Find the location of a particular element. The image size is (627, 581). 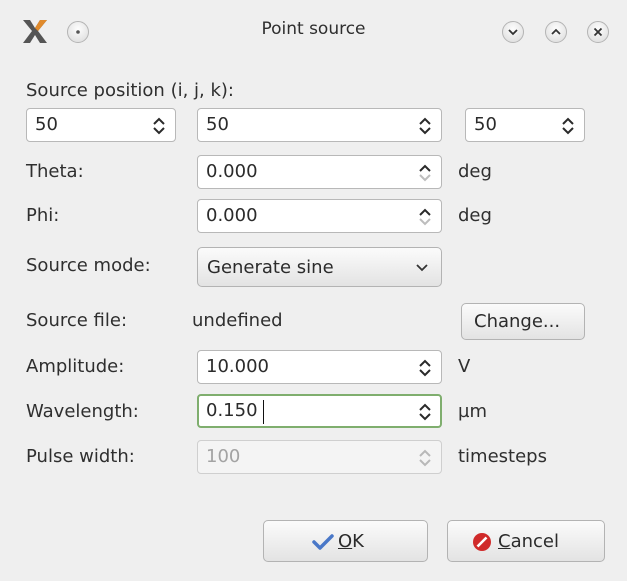

close-icon is located at coordinates (598, 32).